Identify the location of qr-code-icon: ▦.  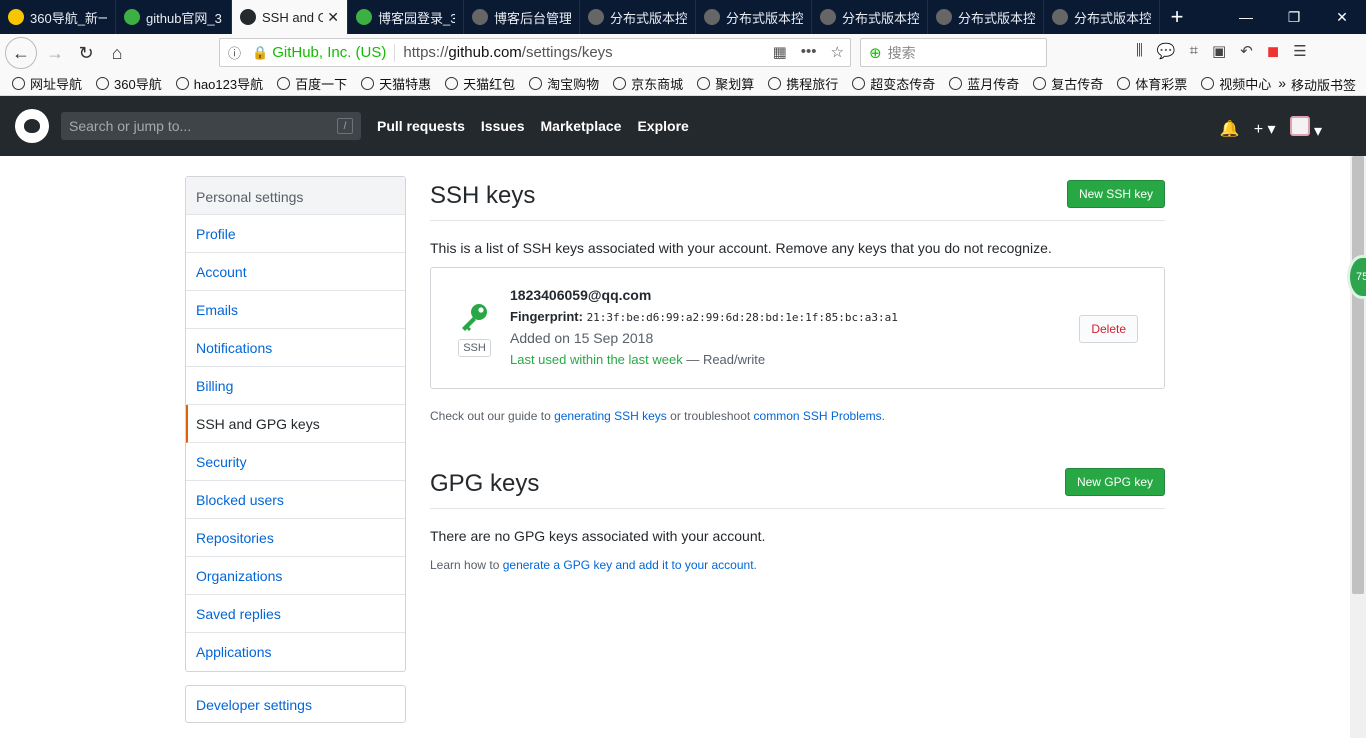
(780, 52).